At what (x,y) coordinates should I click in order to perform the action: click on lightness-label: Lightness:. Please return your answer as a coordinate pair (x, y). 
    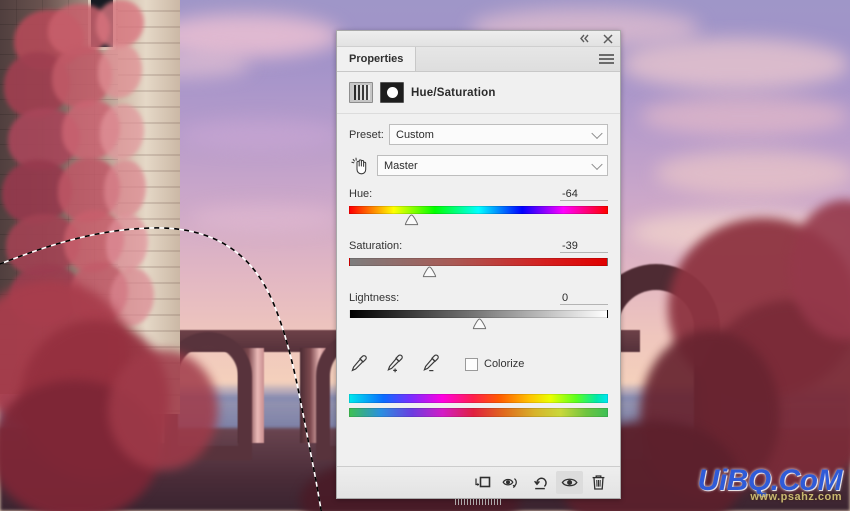
    Looking at the image, I should click on (374, 298).